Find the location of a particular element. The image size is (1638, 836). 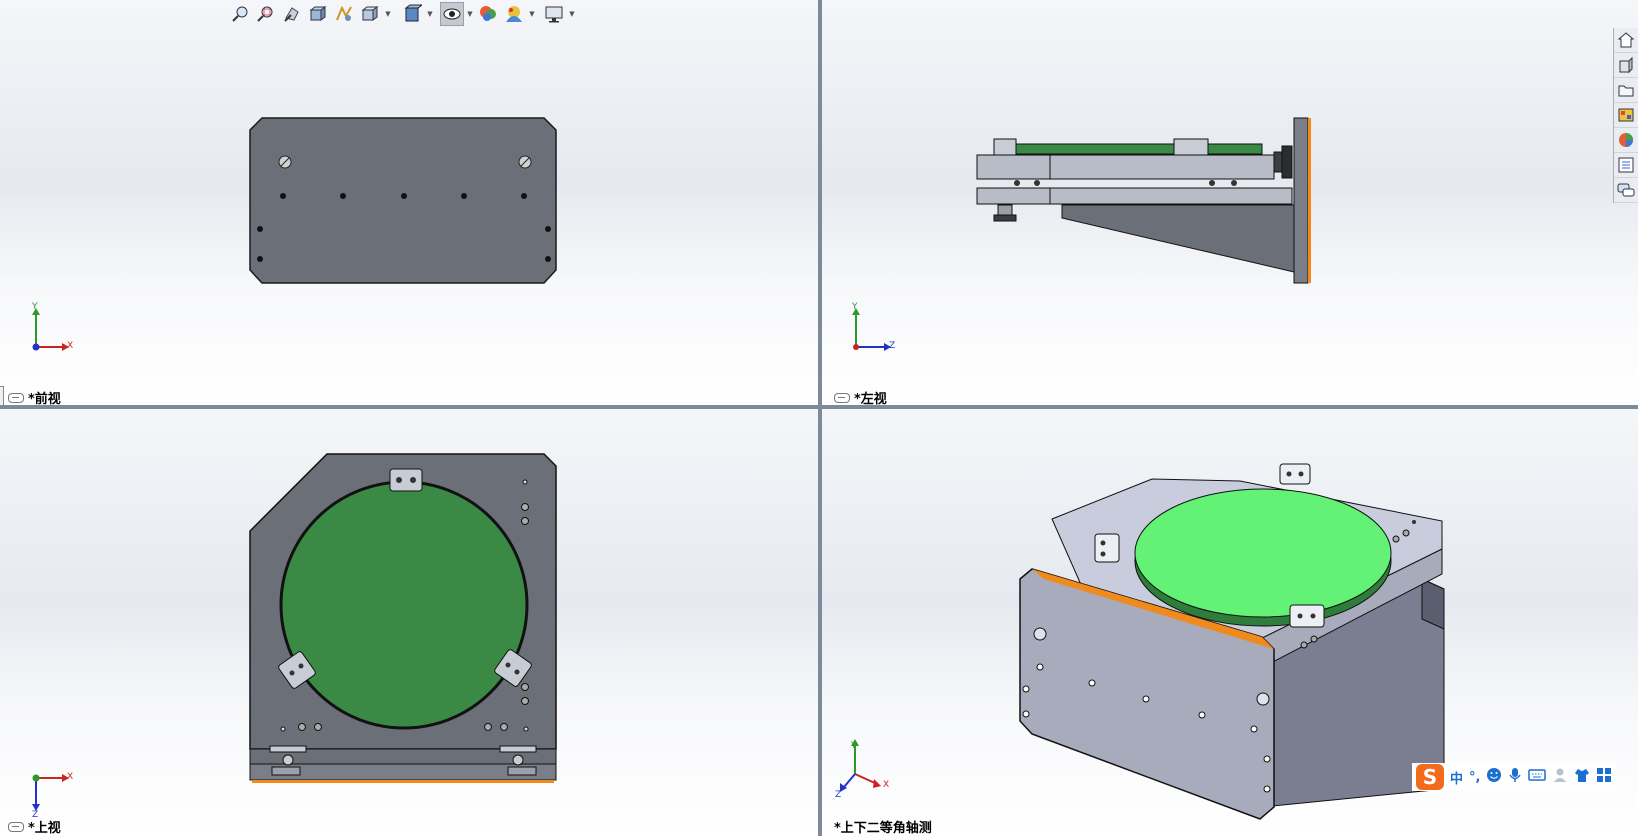

viewport-splitter-vertical is located at coordinates (820, 418).